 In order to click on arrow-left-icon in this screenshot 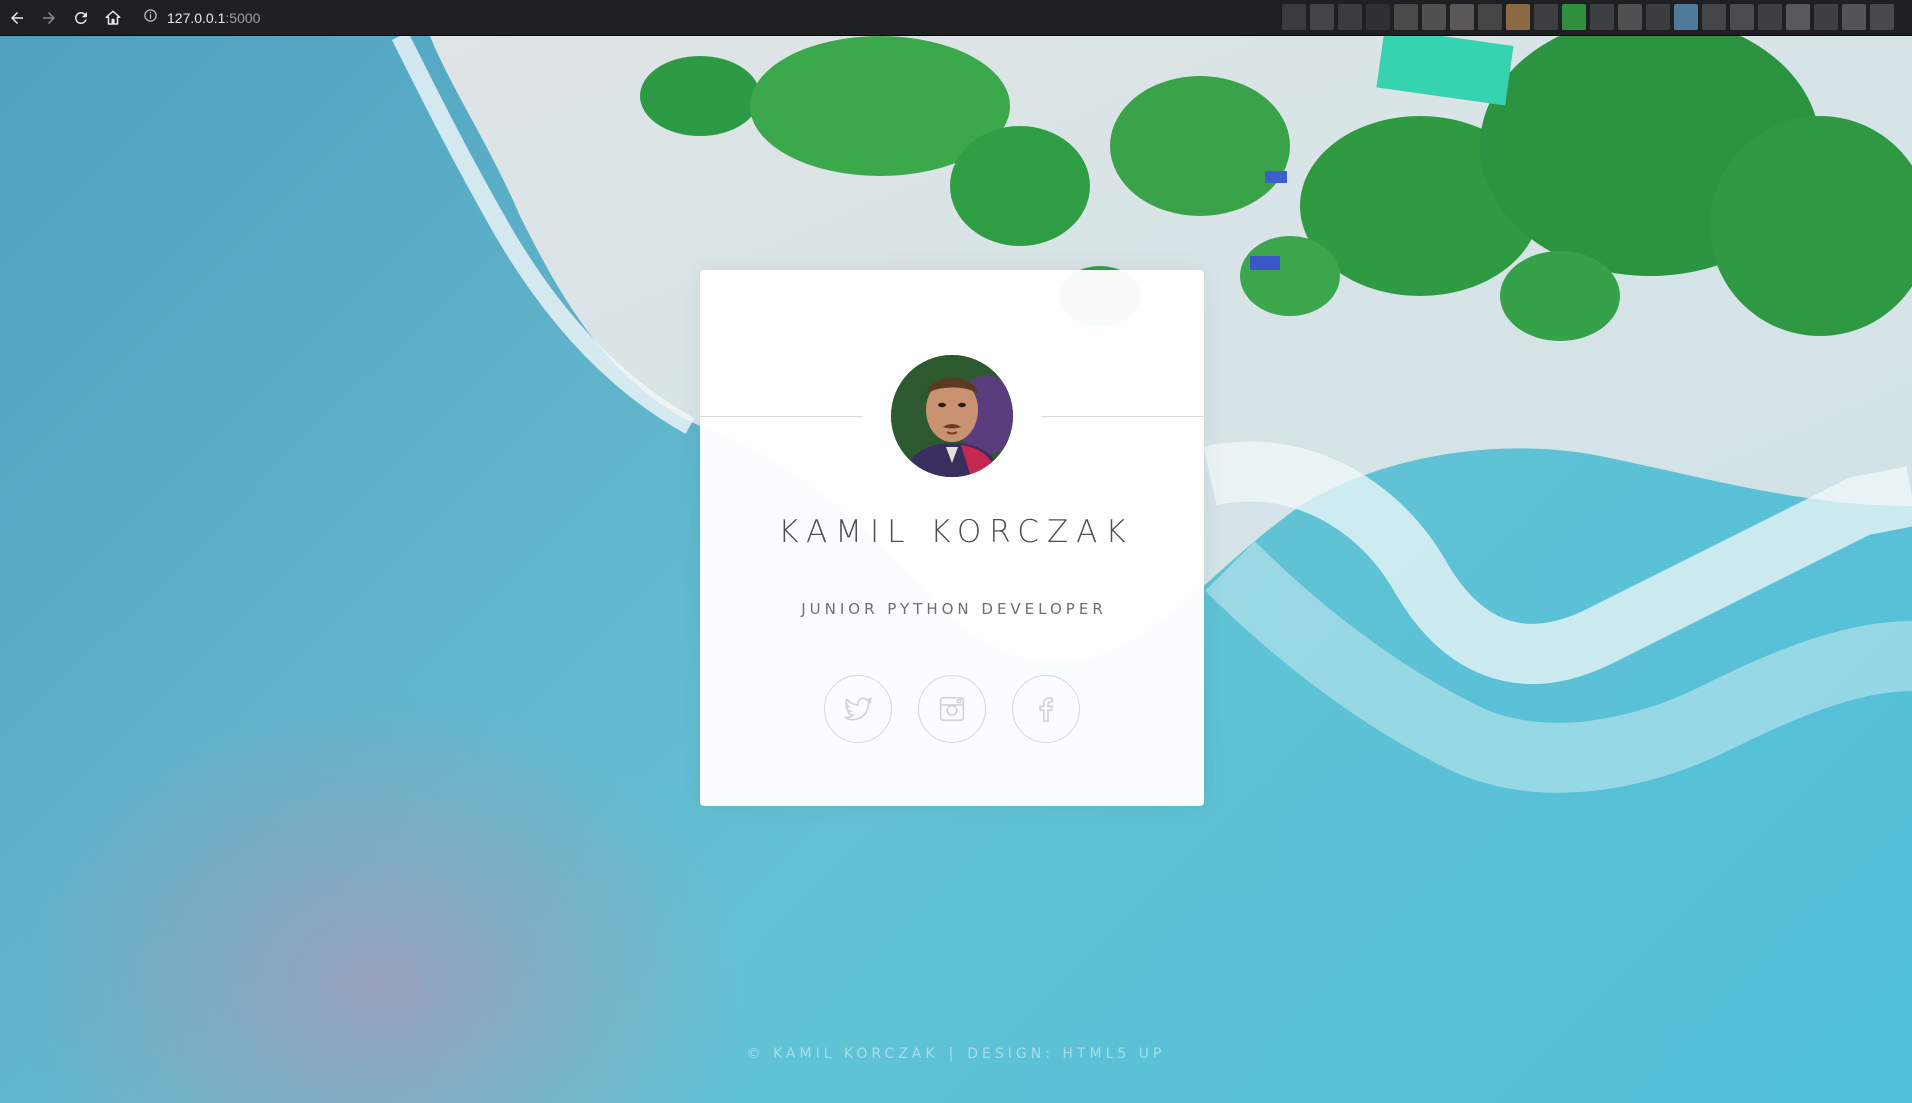, I will do `click(17, 17)`.